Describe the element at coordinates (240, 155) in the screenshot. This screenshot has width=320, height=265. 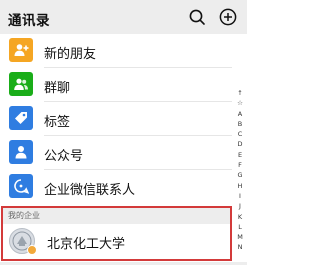
I see `index-letter: E` at that location.